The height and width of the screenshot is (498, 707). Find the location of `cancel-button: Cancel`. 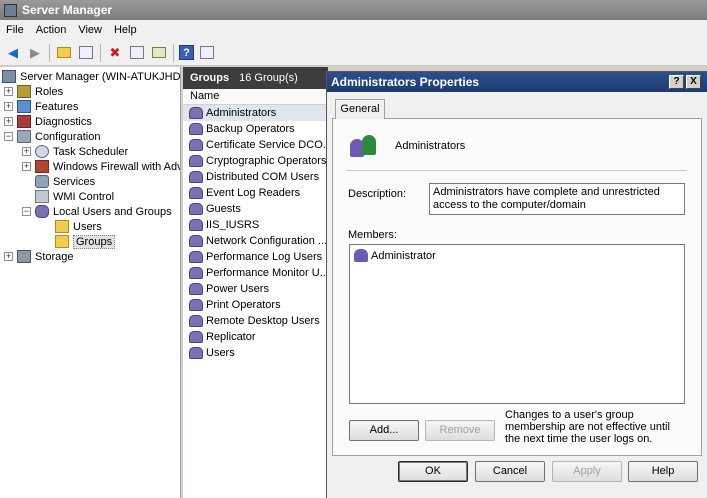

cancel-button: Cancel is located at coordinates (510, 471).